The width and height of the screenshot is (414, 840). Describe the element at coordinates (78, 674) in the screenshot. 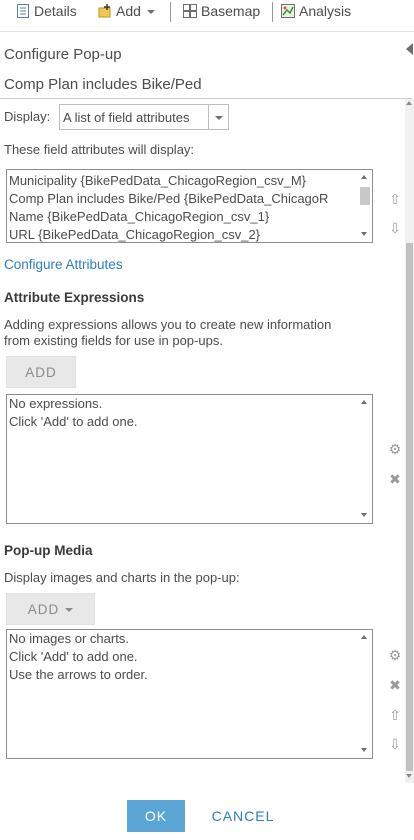

I see `empty-message: Use the arrows to order.` at that location.